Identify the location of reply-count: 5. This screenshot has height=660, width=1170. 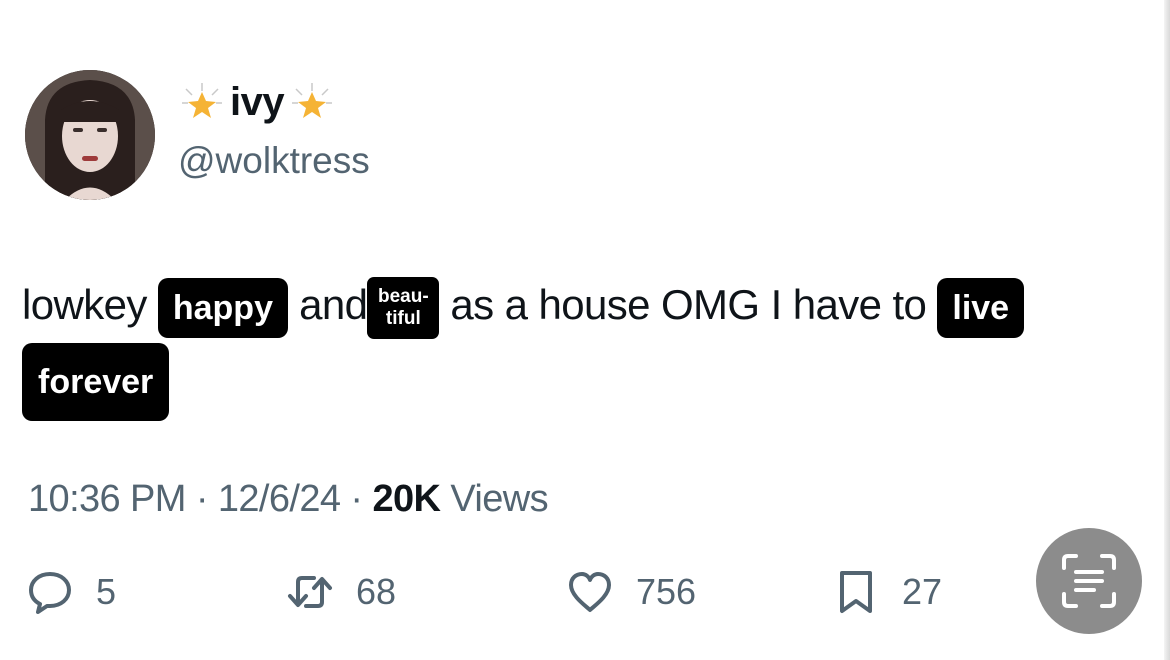
(106, 591).